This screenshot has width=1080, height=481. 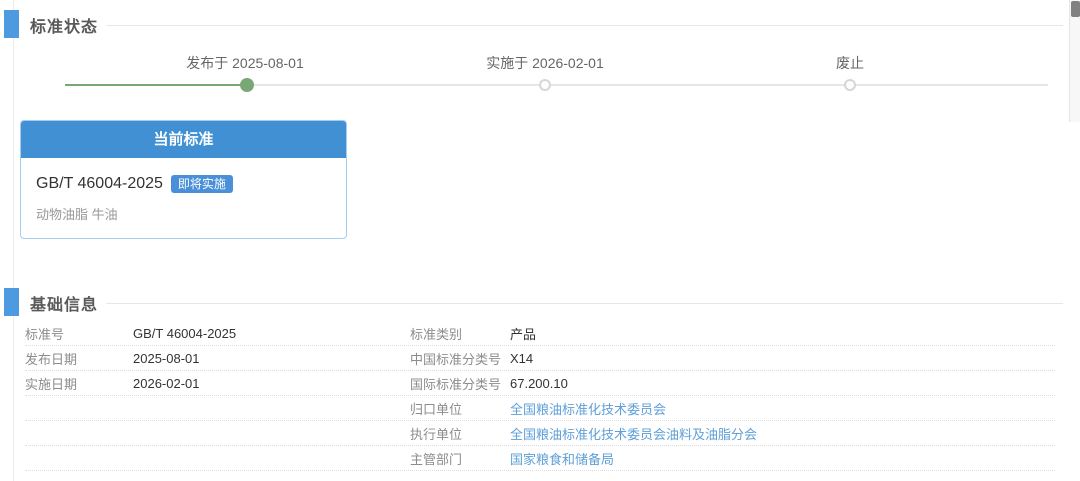 What do you see at coordinates (523, 334) in the screenshot?
I see `field-value: 产品` at bounding box center [523, 334].